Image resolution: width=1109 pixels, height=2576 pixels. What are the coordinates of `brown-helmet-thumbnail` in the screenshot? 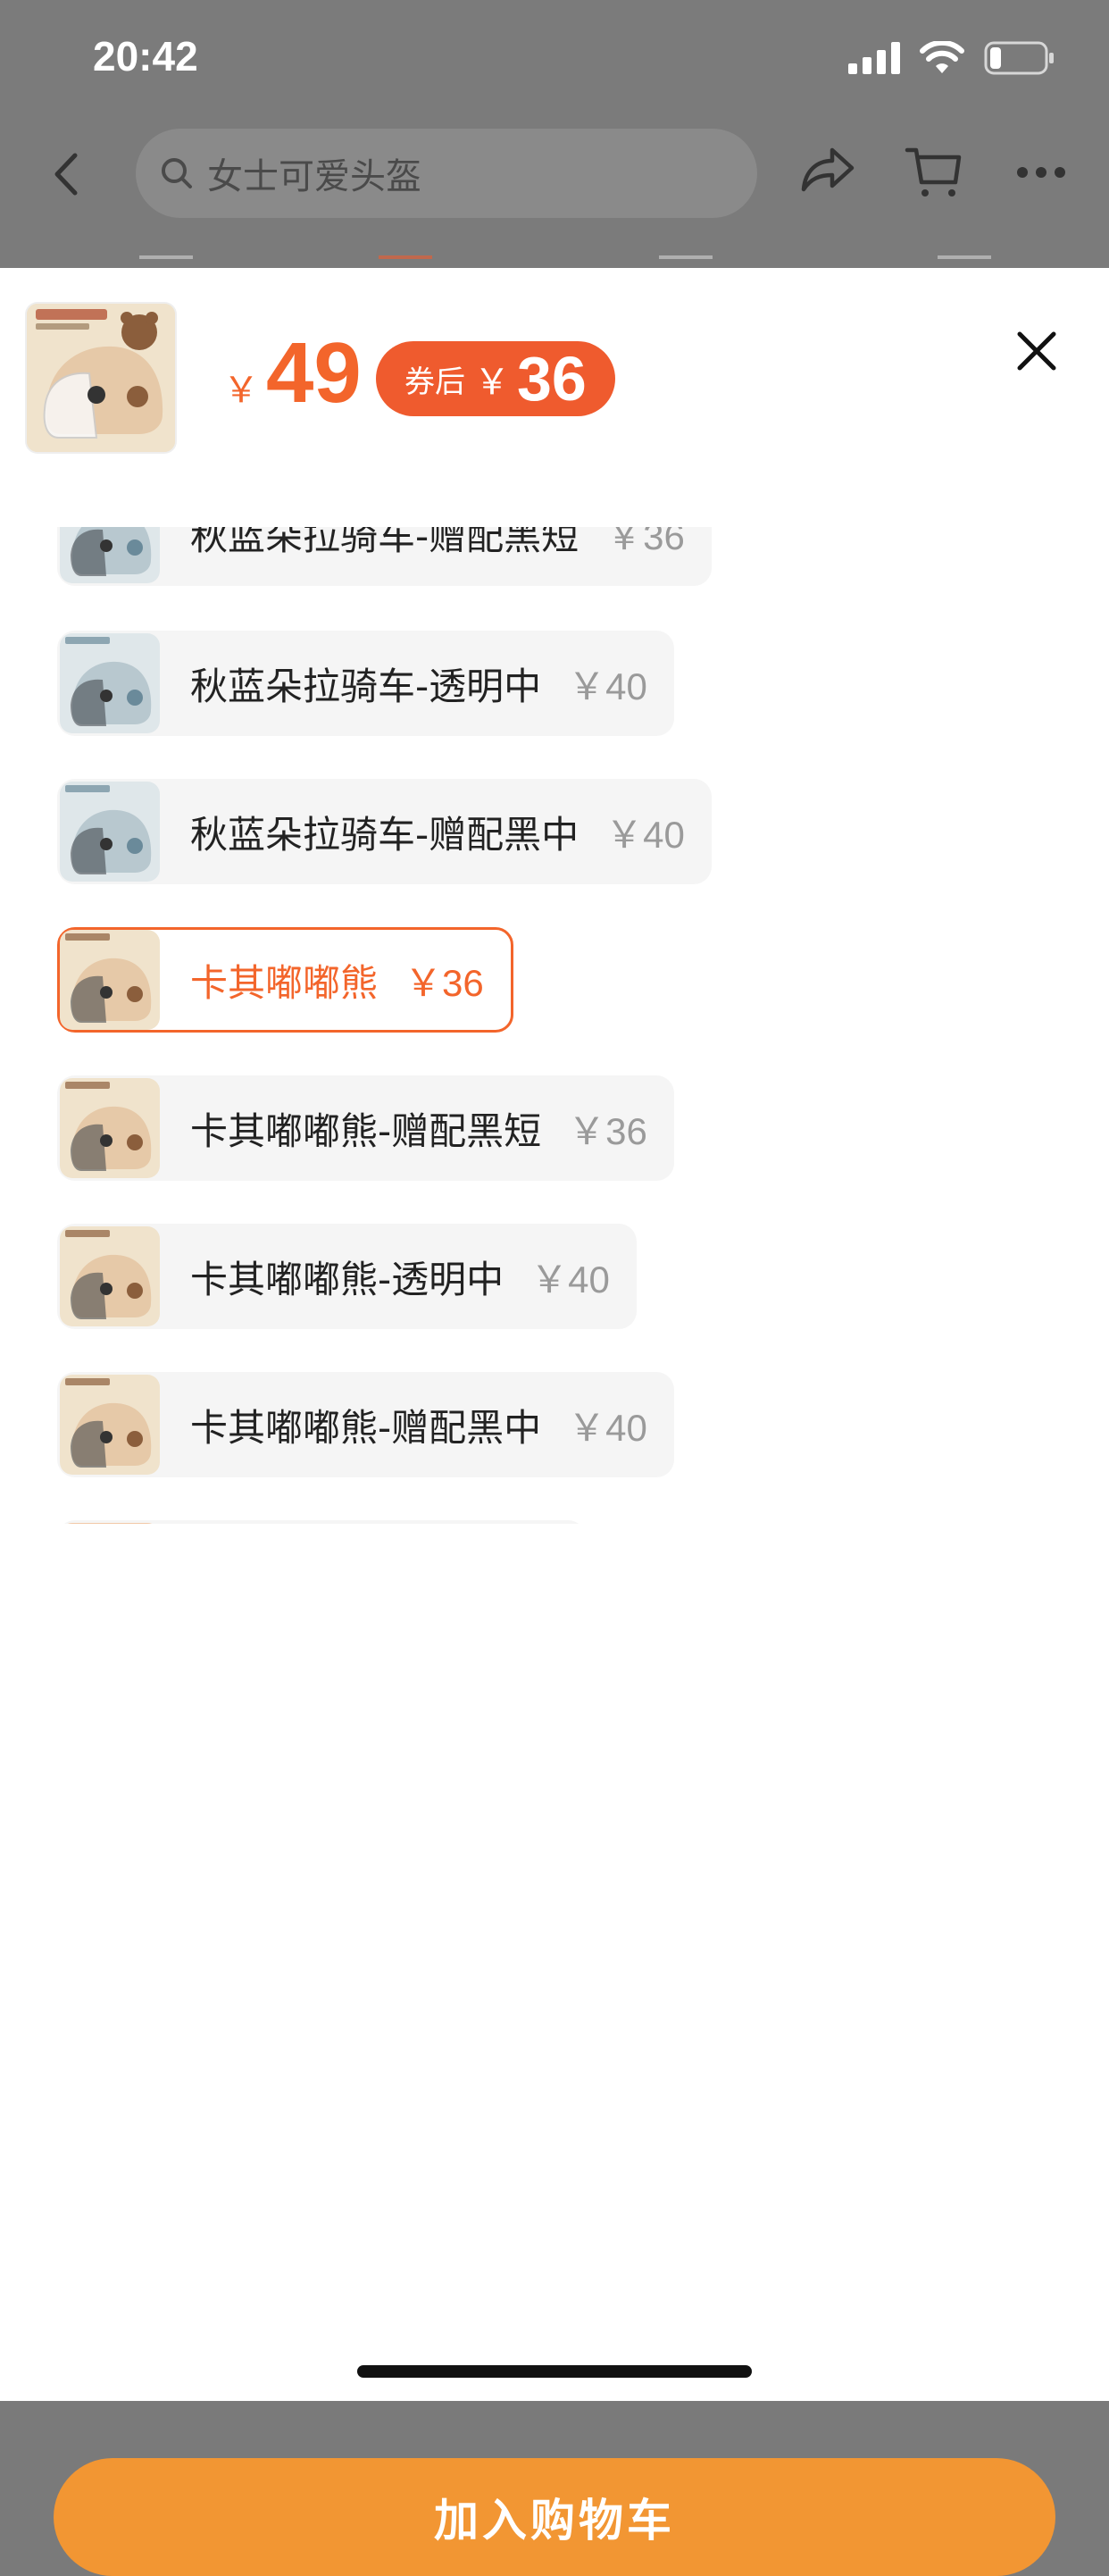 It's located at (110, 1524).